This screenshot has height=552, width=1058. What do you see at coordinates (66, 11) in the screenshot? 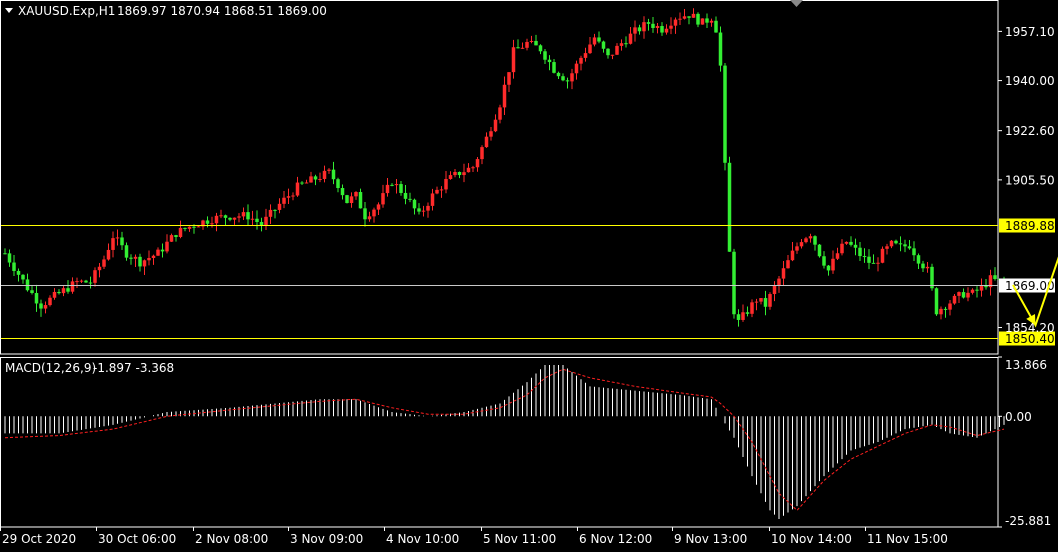
I see `symbol-title: XAUUSD.Exp,H1` at bounding box center [66, 11].